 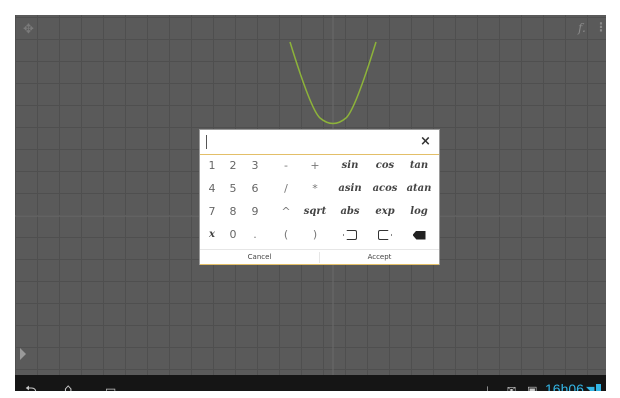 What do you see at coordinates (379, 257) in the screenshot?
I see `accept-button: Accept` at bounding box center [379, 257].